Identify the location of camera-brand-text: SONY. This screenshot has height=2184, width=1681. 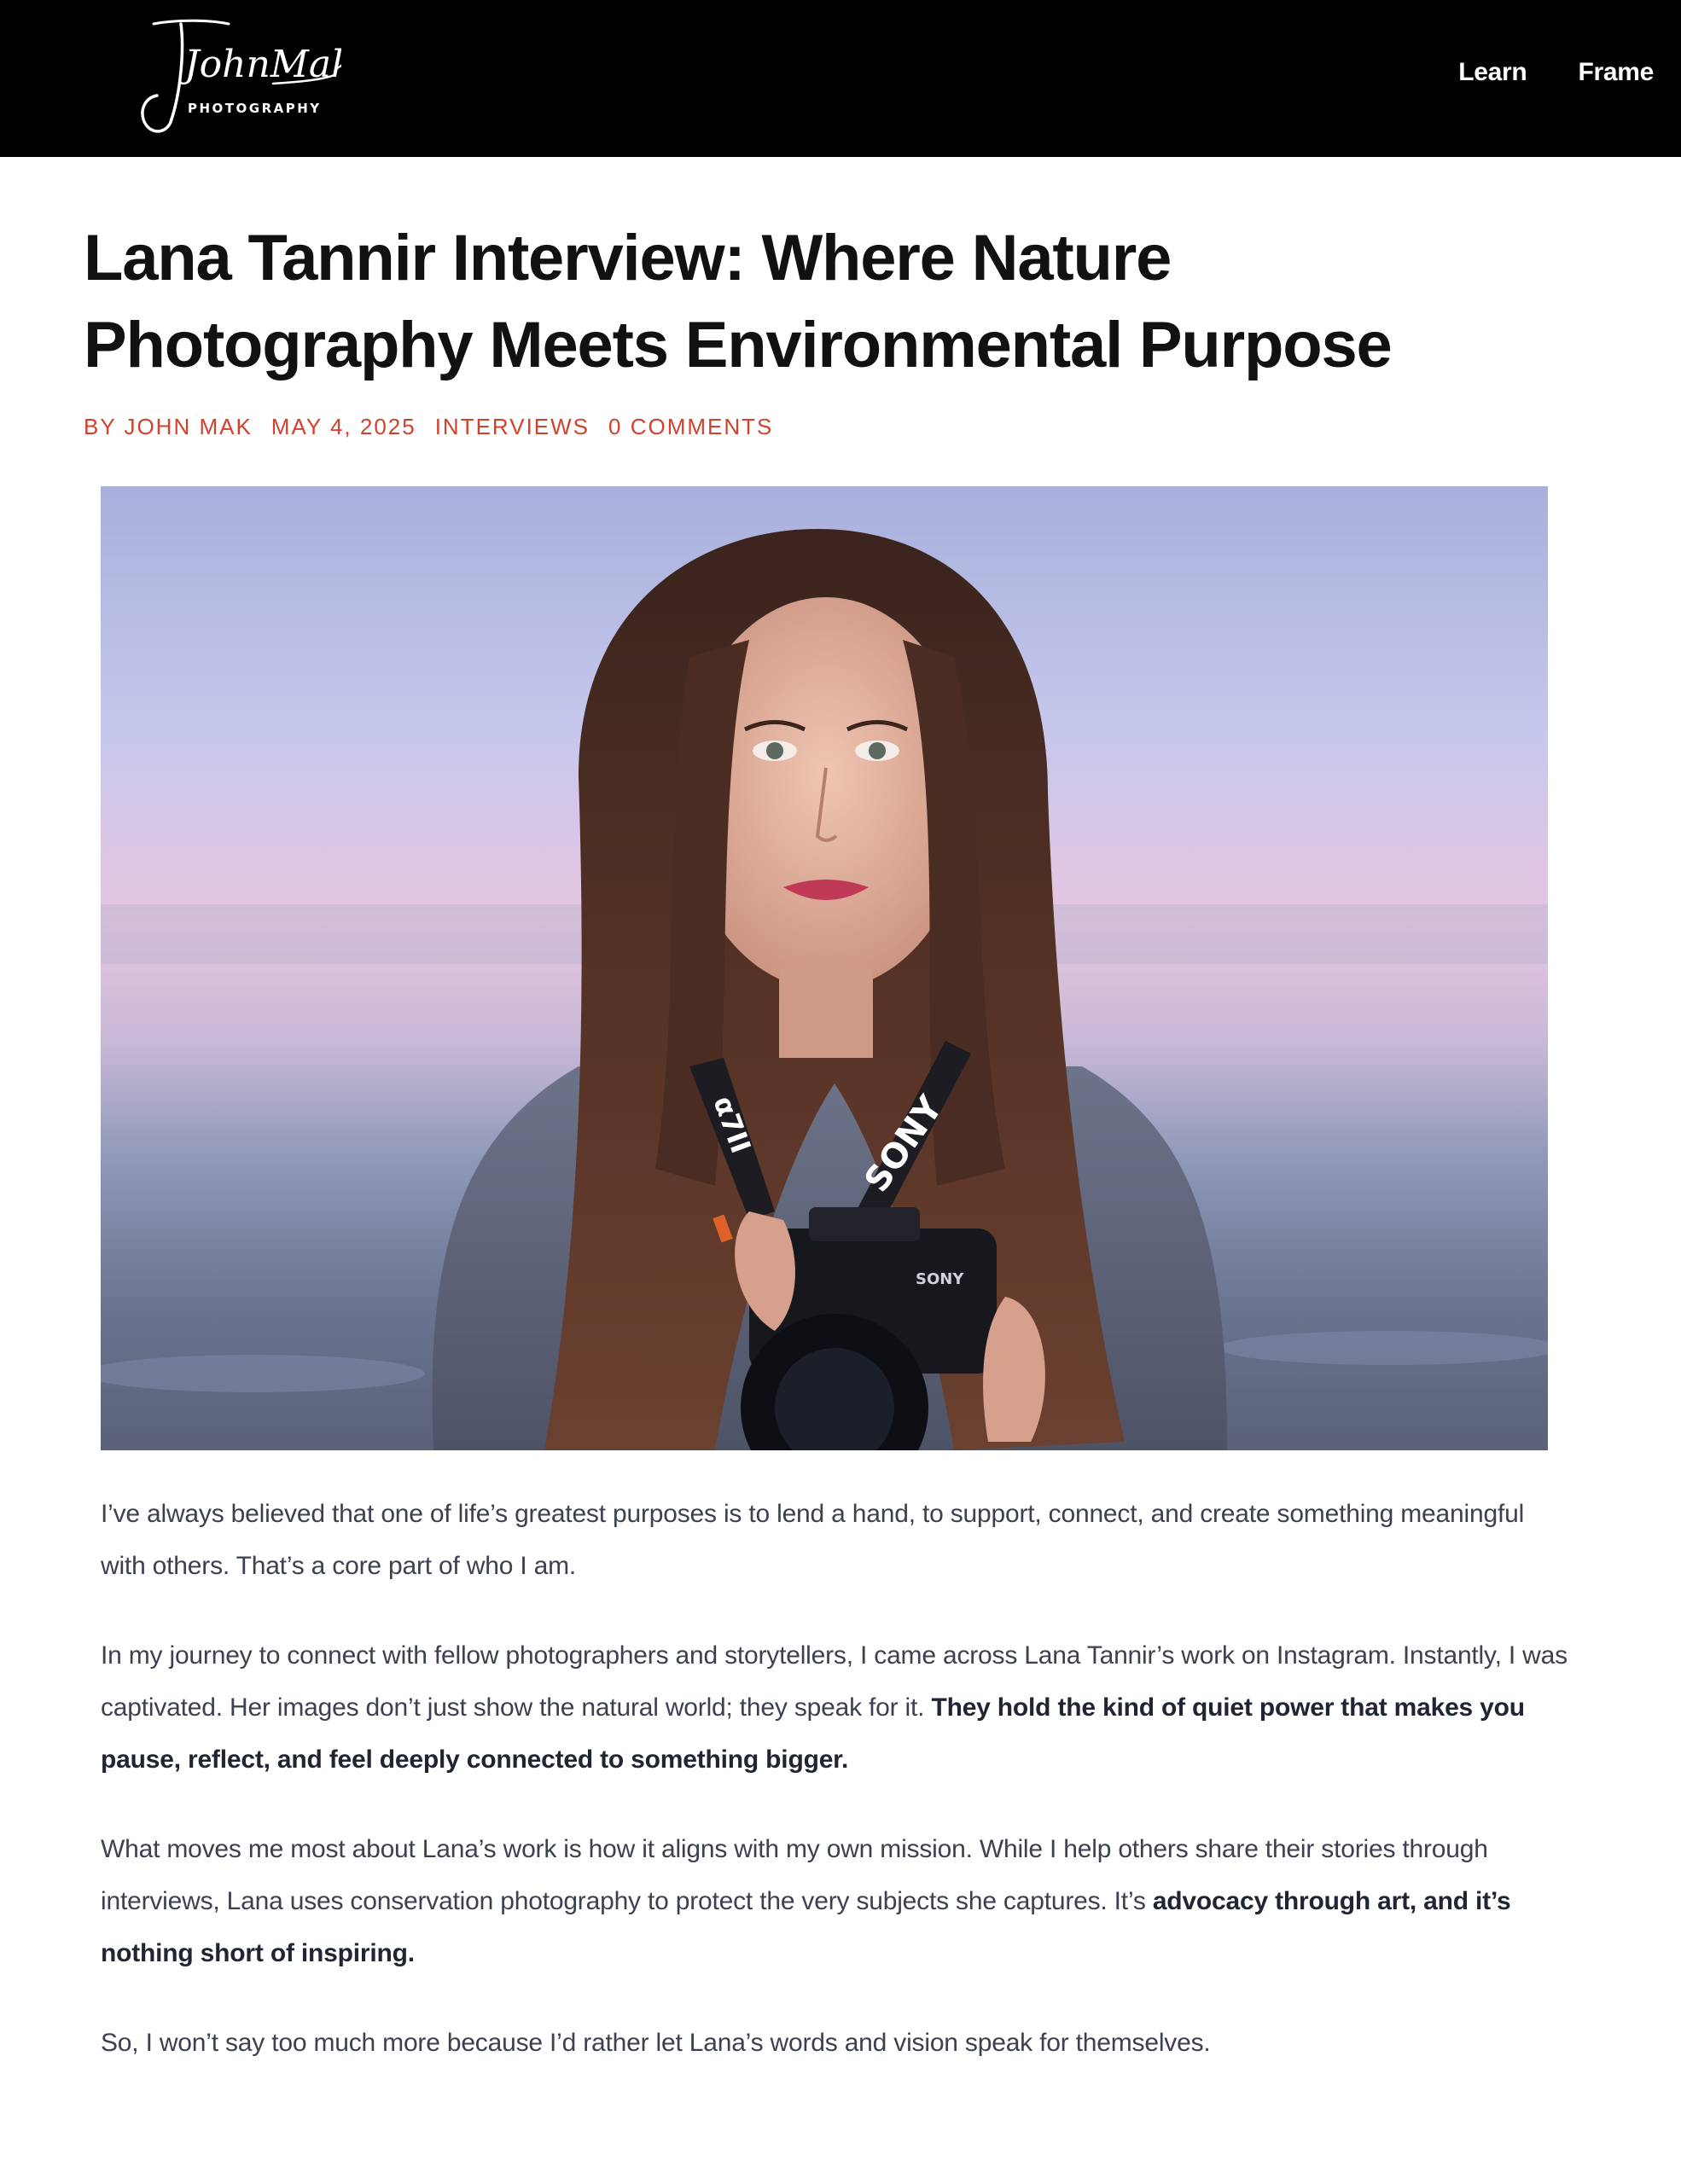
(940, 1279).